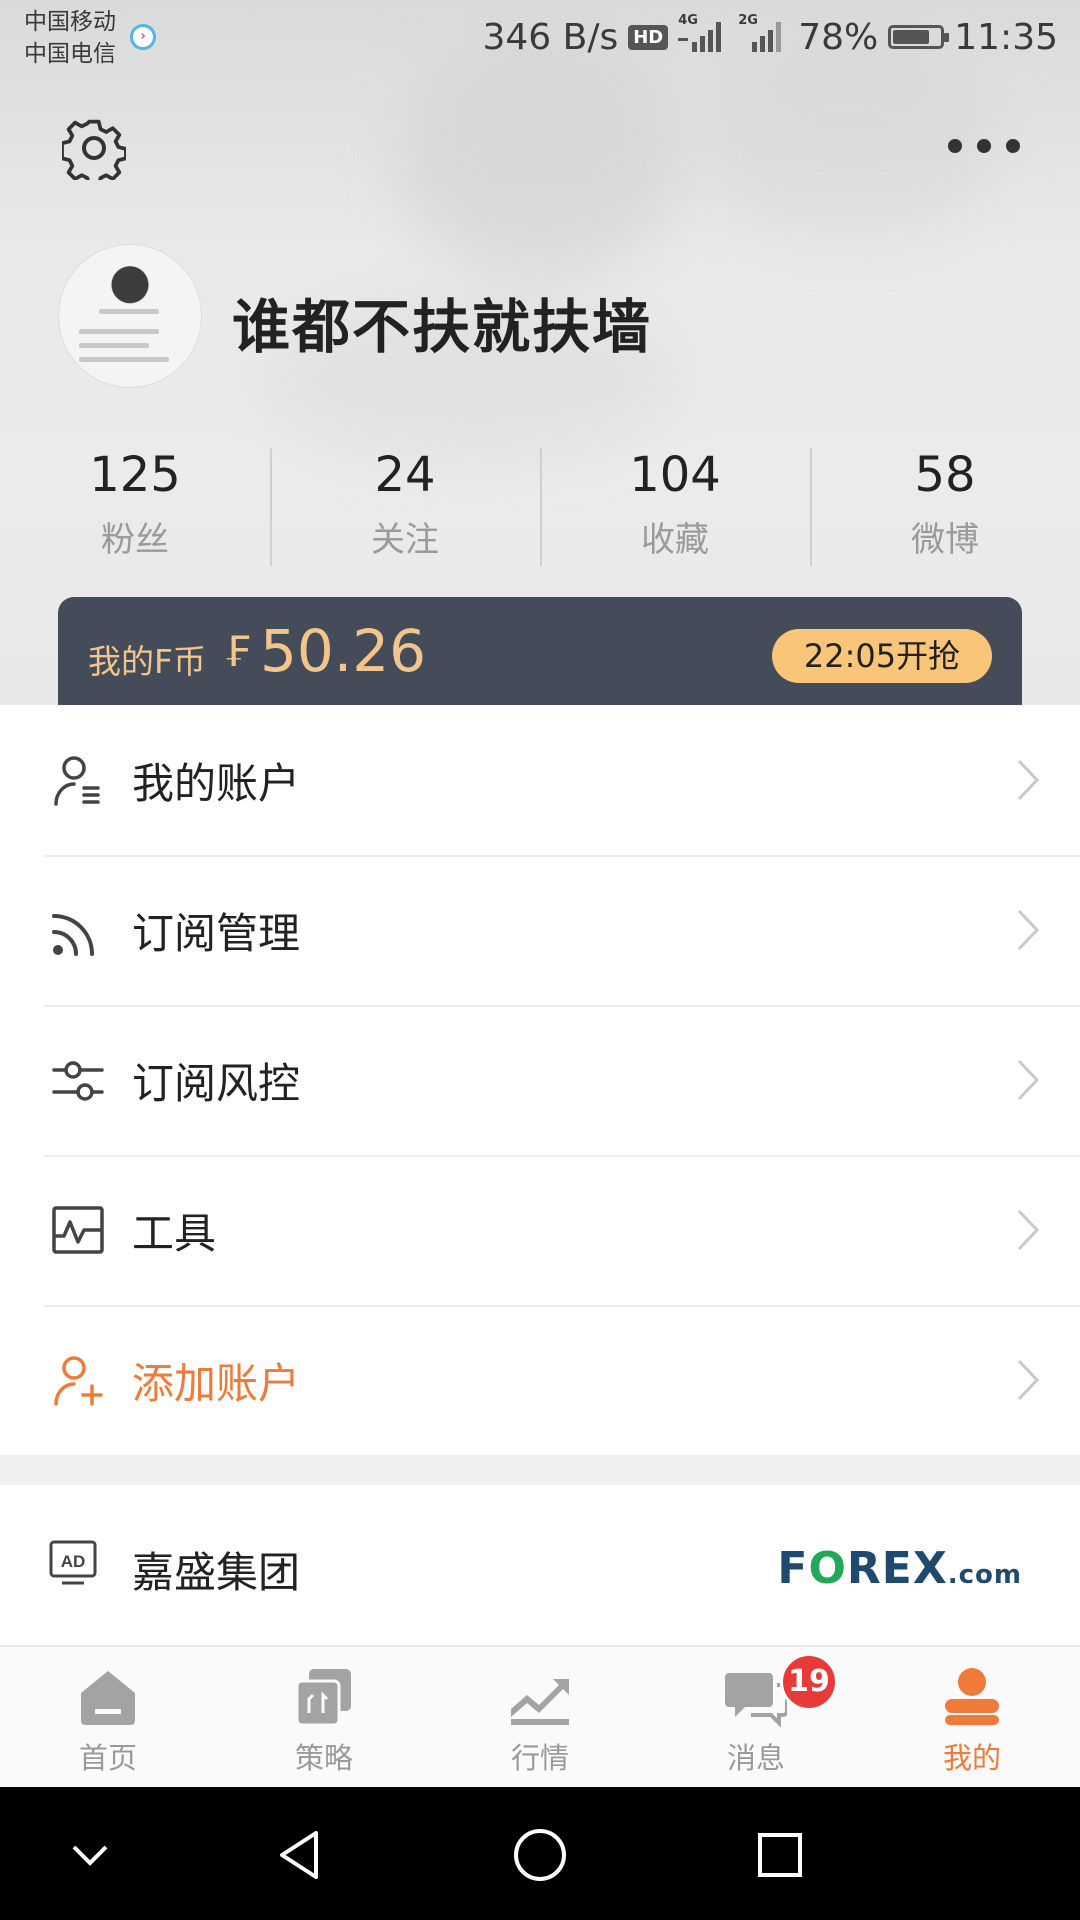 This screenshot has width=1080, height=1920. Describe the element at coordinates (323, 1698) in the screenshot. I see `strategy-icon` at that location.